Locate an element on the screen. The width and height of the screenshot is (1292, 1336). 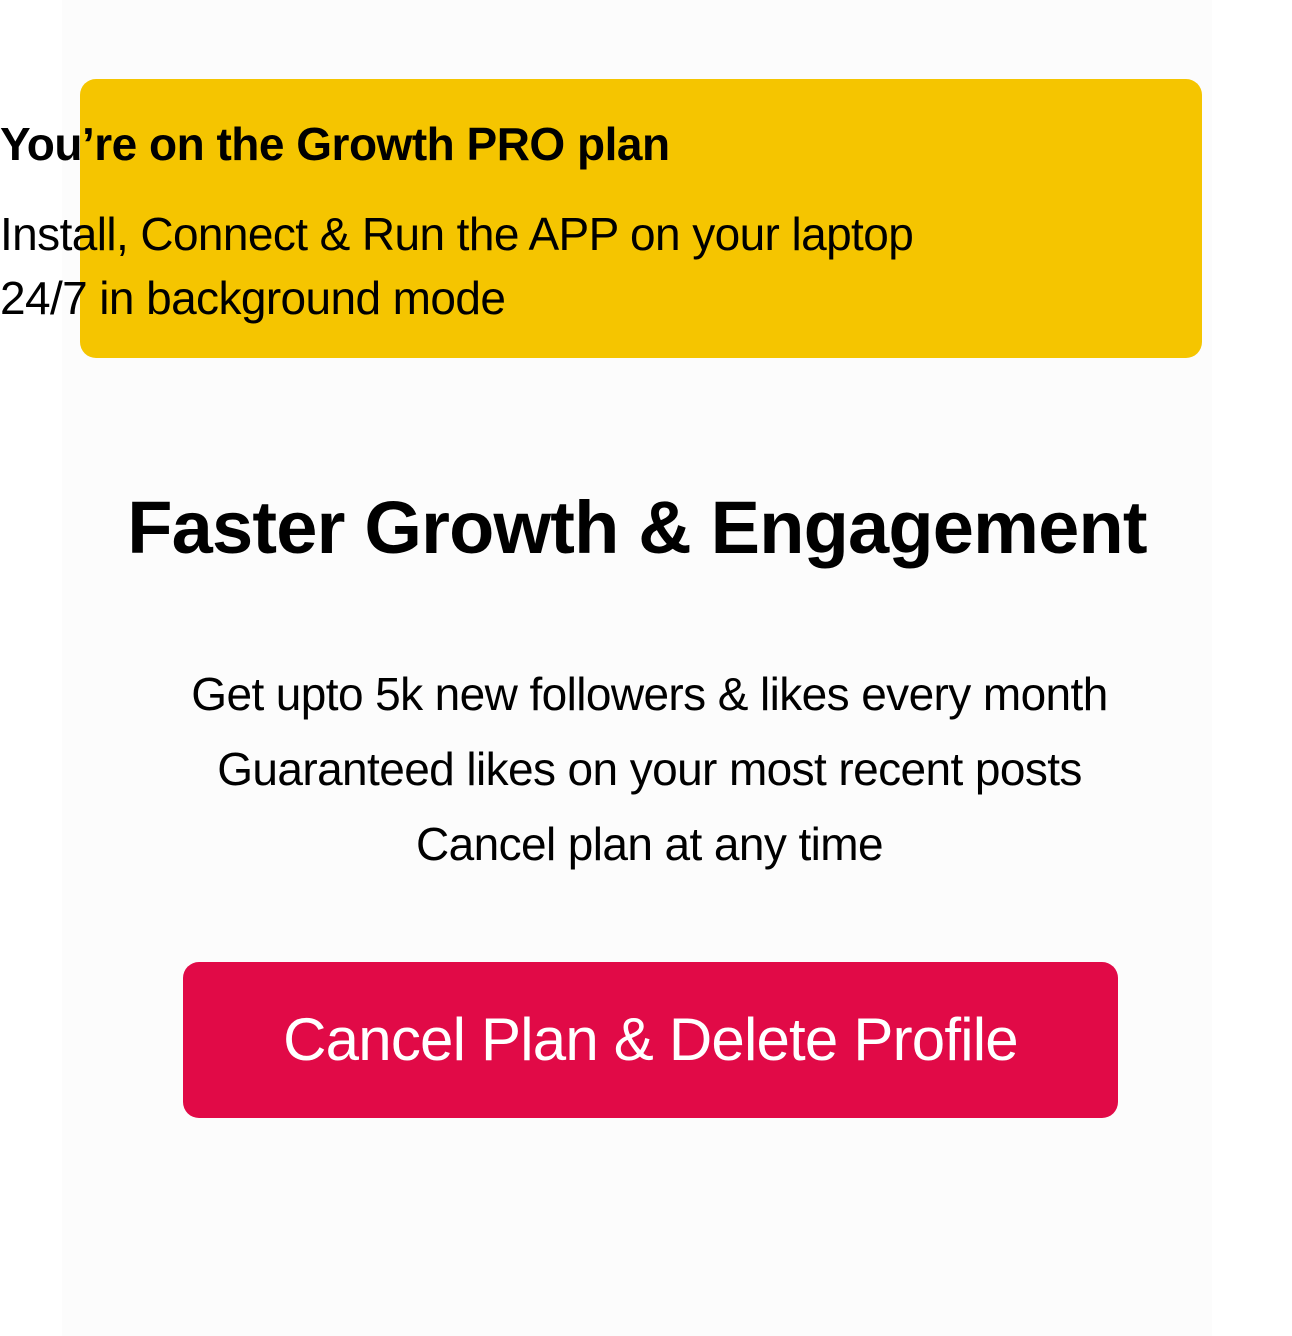
page-headline: Faster Growth & Engagement is located at coordinates (637, 527).